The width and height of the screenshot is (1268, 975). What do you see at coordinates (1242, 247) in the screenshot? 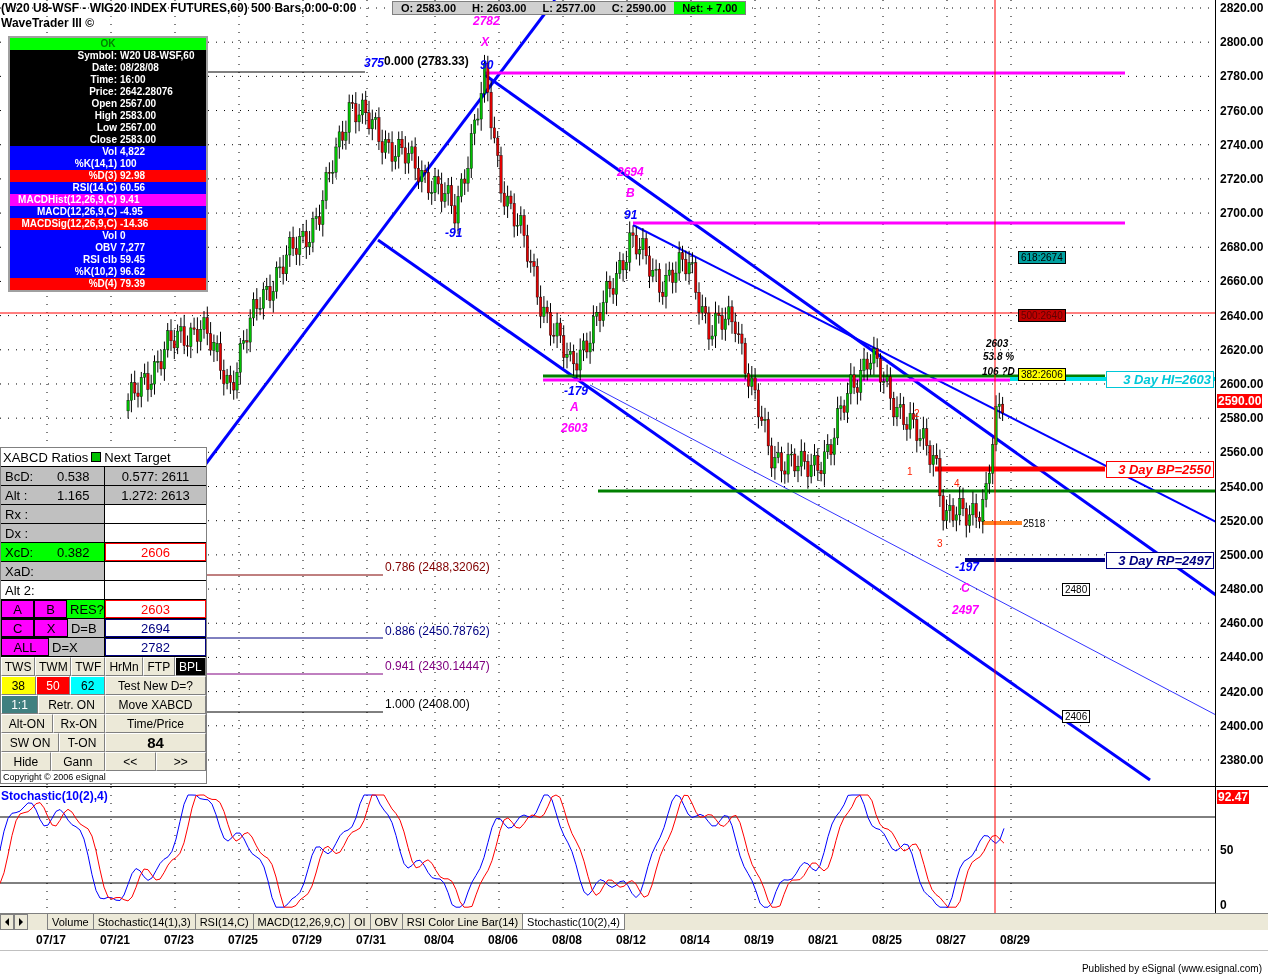
I see `axis-label: 2680.00` at bounding box center [1242, 247].